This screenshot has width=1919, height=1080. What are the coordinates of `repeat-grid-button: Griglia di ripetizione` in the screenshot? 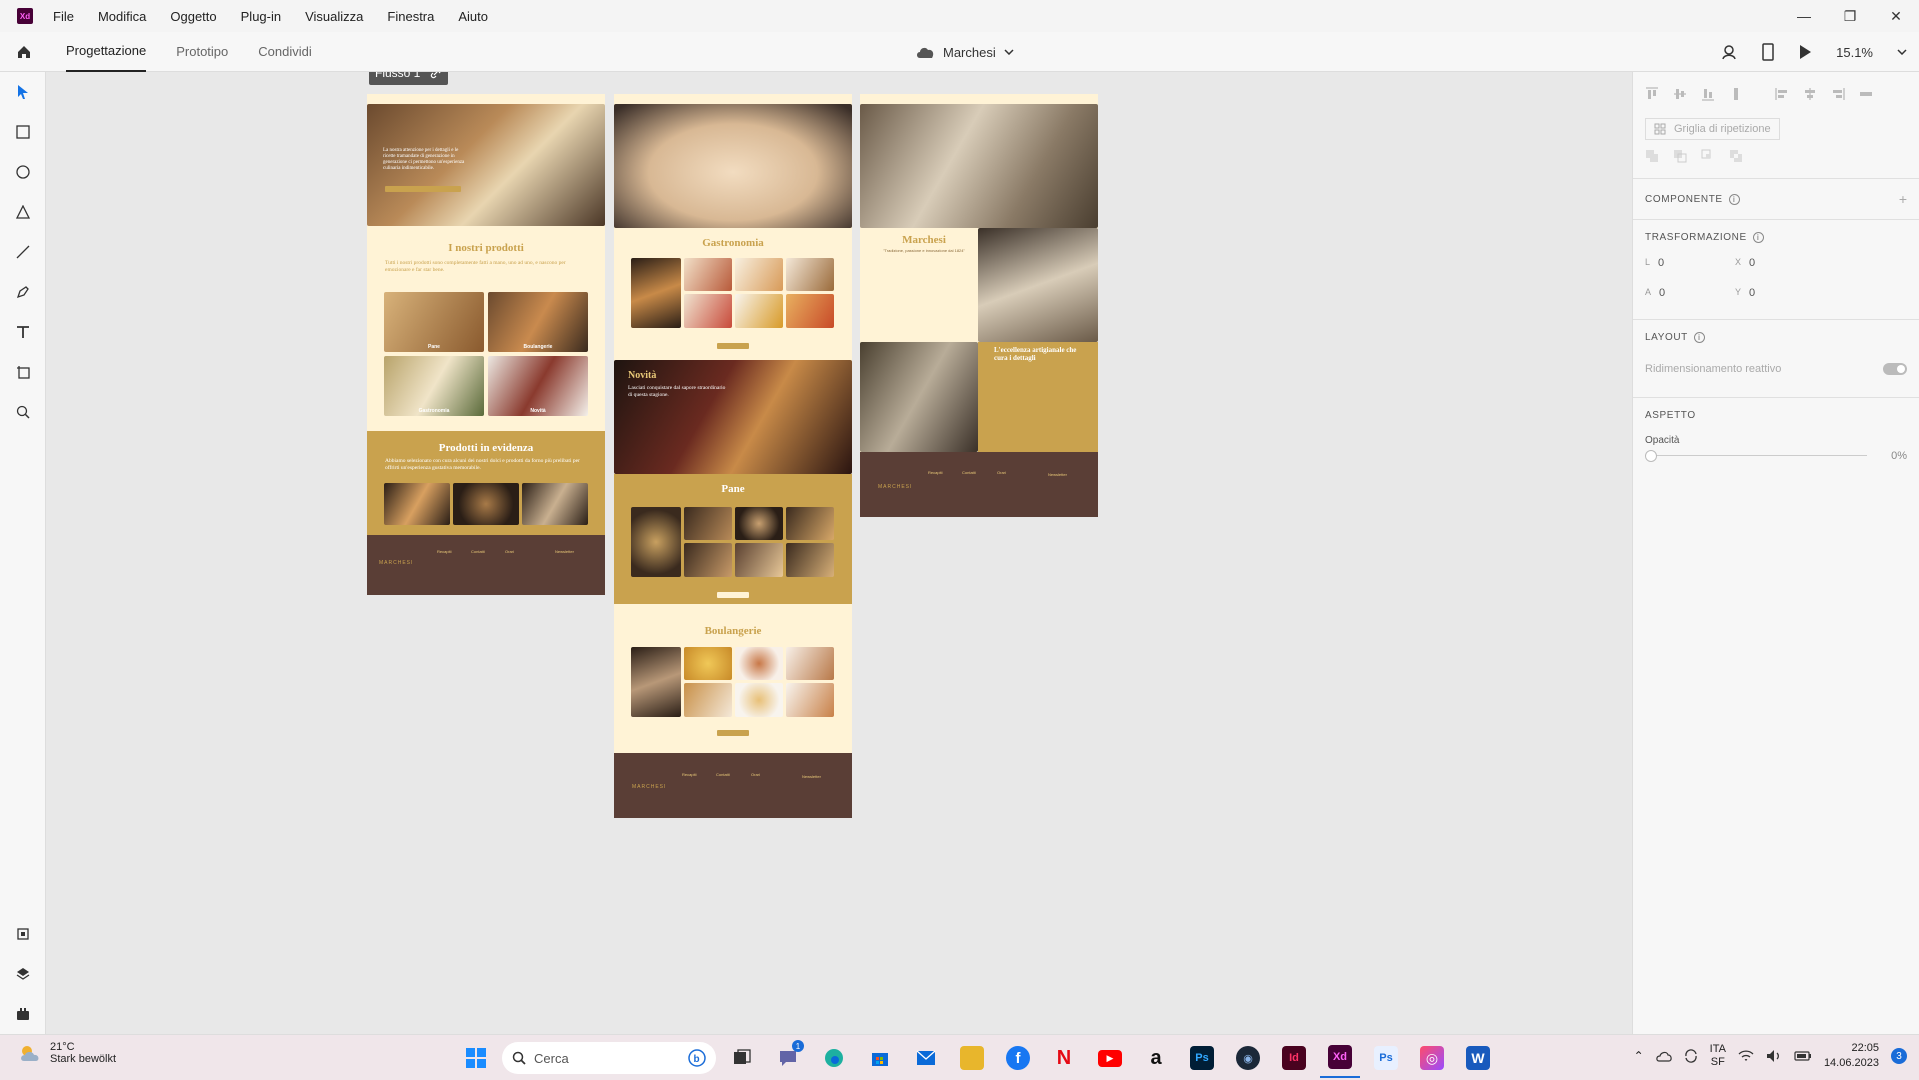 It's located at (1712, 129).